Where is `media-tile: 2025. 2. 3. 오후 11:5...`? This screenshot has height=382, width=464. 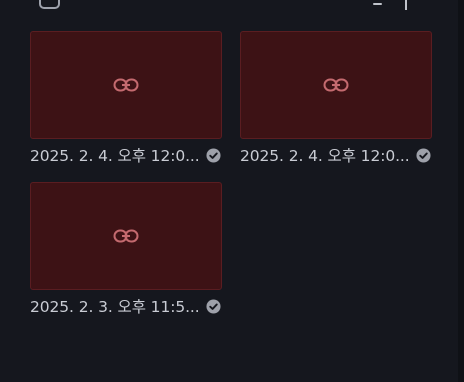 media-tile: 2025. 2. 3. 오후 11:5... is located at coordinates (126, 249).